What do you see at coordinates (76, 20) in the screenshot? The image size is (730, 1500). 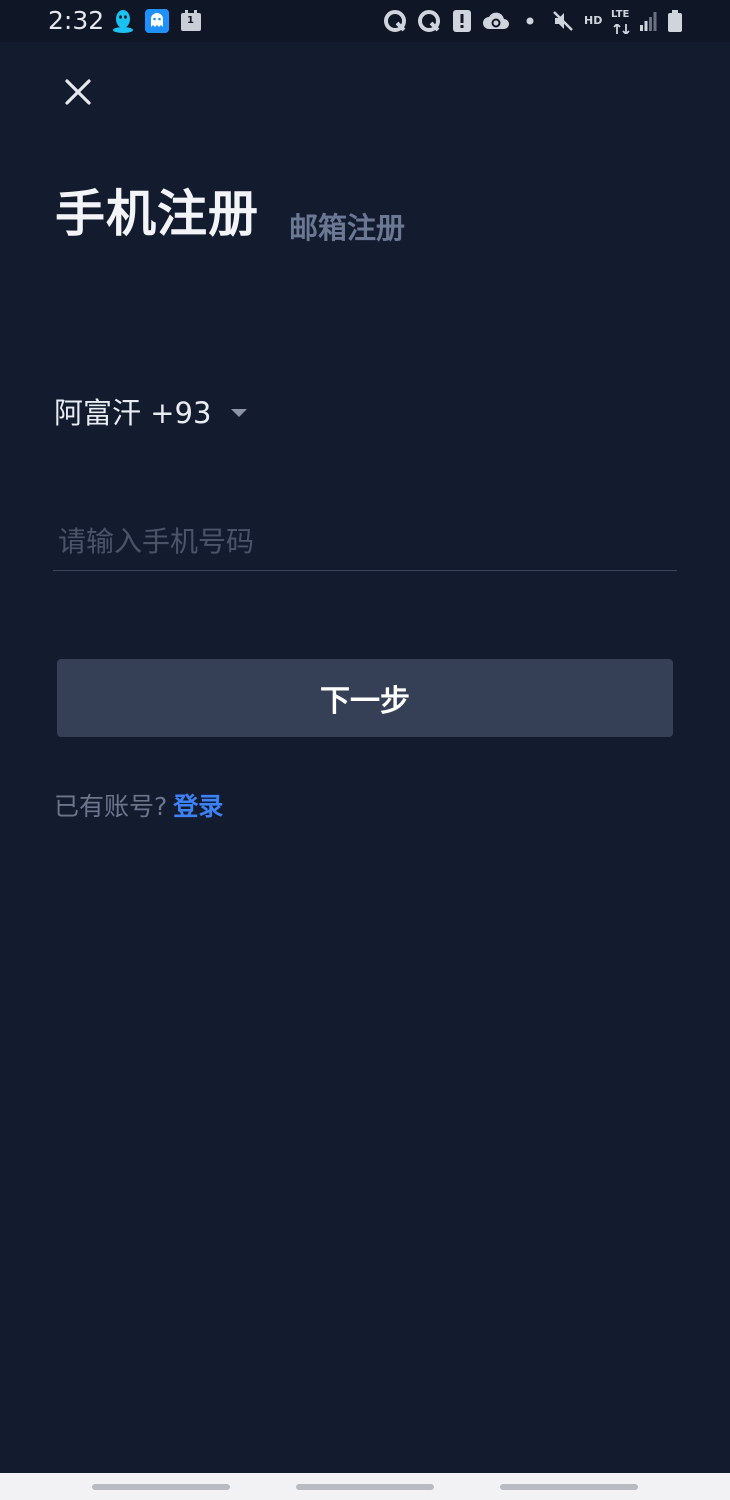 I see `status-time: 2:32` at bounding box center [76, 20].